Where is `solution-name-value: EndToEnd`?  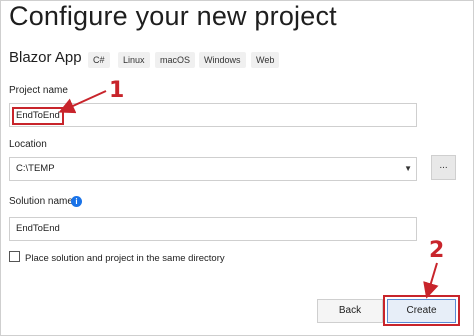
solution-name-value: EndToEnd is located at coordinates (38, 228).